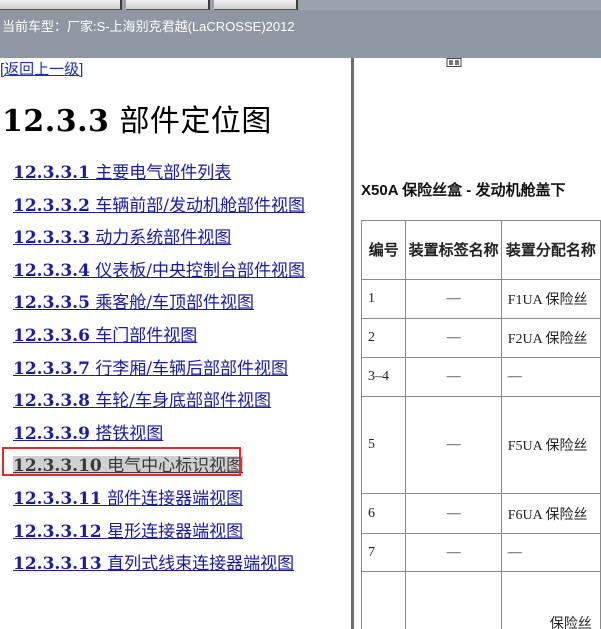 This screenshot has height=629, width=601. I want to click on toc-item: 12.3.3.5 乘客舱/车顶部件视图, so click(159, 304).